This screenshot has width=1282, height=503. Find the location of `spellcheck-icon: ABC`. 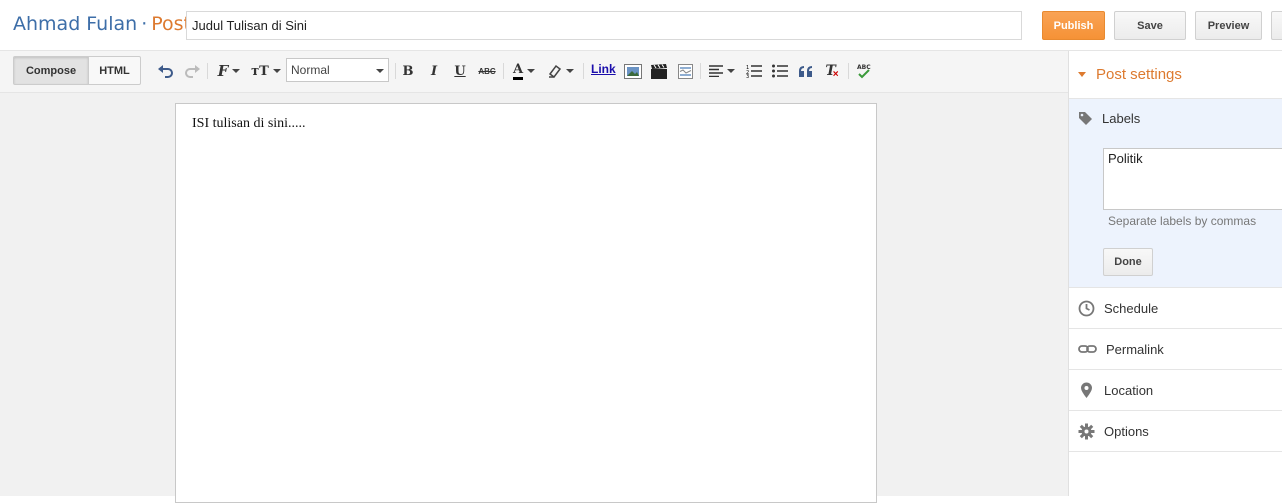

spellcheck-icon: ABC is located at coordinates (864, 71).